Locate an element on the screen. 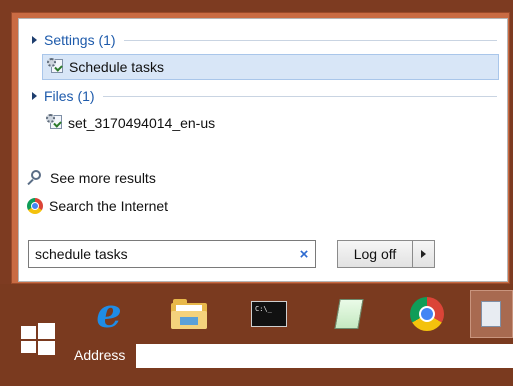 The width and height of the screenshot is (513, 386). group-label: Settings (1) is located at coordinates (80, 40).